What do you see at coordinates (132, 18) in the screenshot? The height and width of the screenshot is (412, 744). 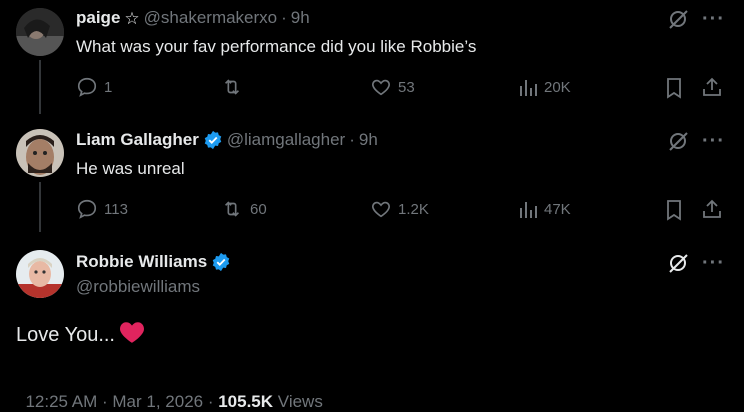 I see `star-icon: ☆` at bounding box center [132, 18].